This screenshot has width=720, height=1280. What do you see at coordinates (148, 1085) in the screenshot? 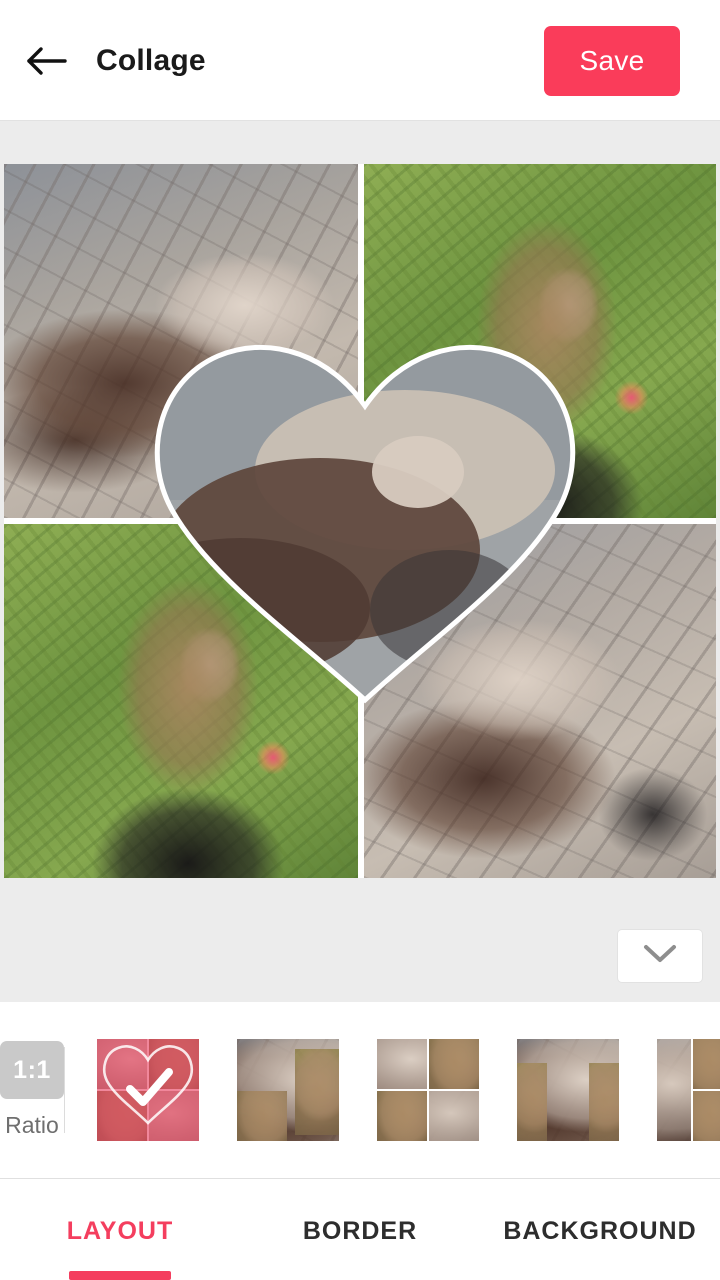
I see `selected-check-overlay` at bounding box center [148, 1085].